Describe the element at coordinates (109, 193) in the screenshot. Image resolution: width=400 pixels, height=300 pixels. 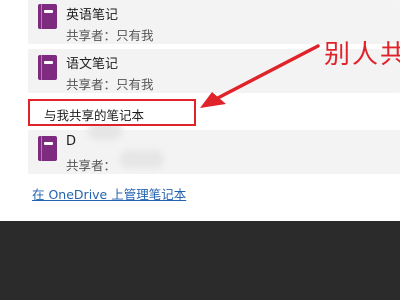
I see `manage-onedrive-link: 在 OneDrive 上管理笔记本` at that location.